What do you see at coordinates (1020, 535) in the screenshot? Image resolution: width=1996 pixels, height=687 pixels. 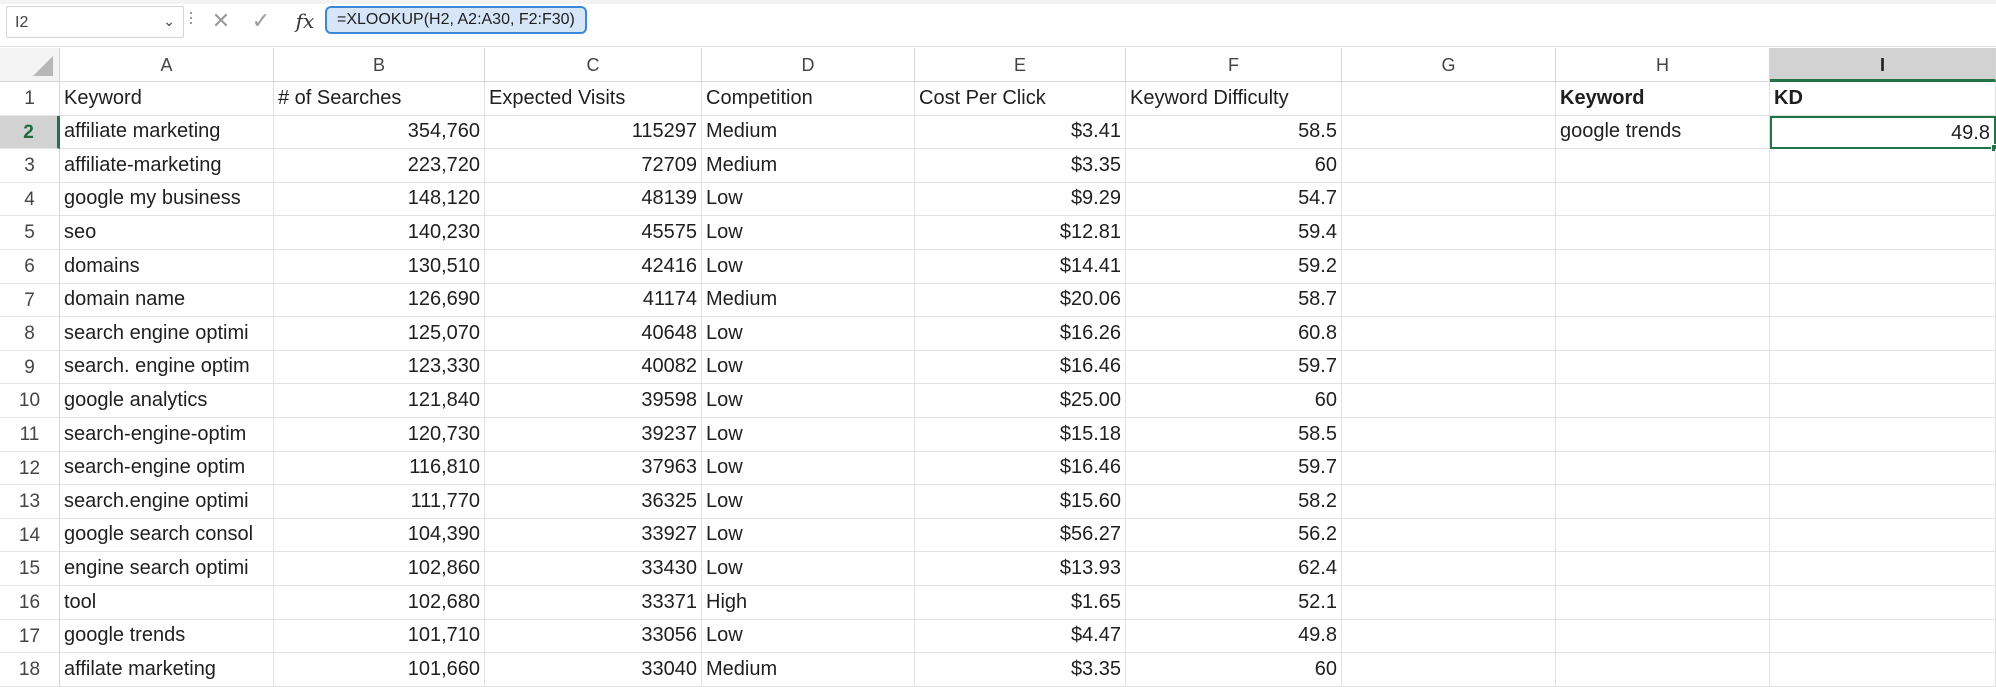 I see `cell: $56.27` at bounding box center [1020, 535].